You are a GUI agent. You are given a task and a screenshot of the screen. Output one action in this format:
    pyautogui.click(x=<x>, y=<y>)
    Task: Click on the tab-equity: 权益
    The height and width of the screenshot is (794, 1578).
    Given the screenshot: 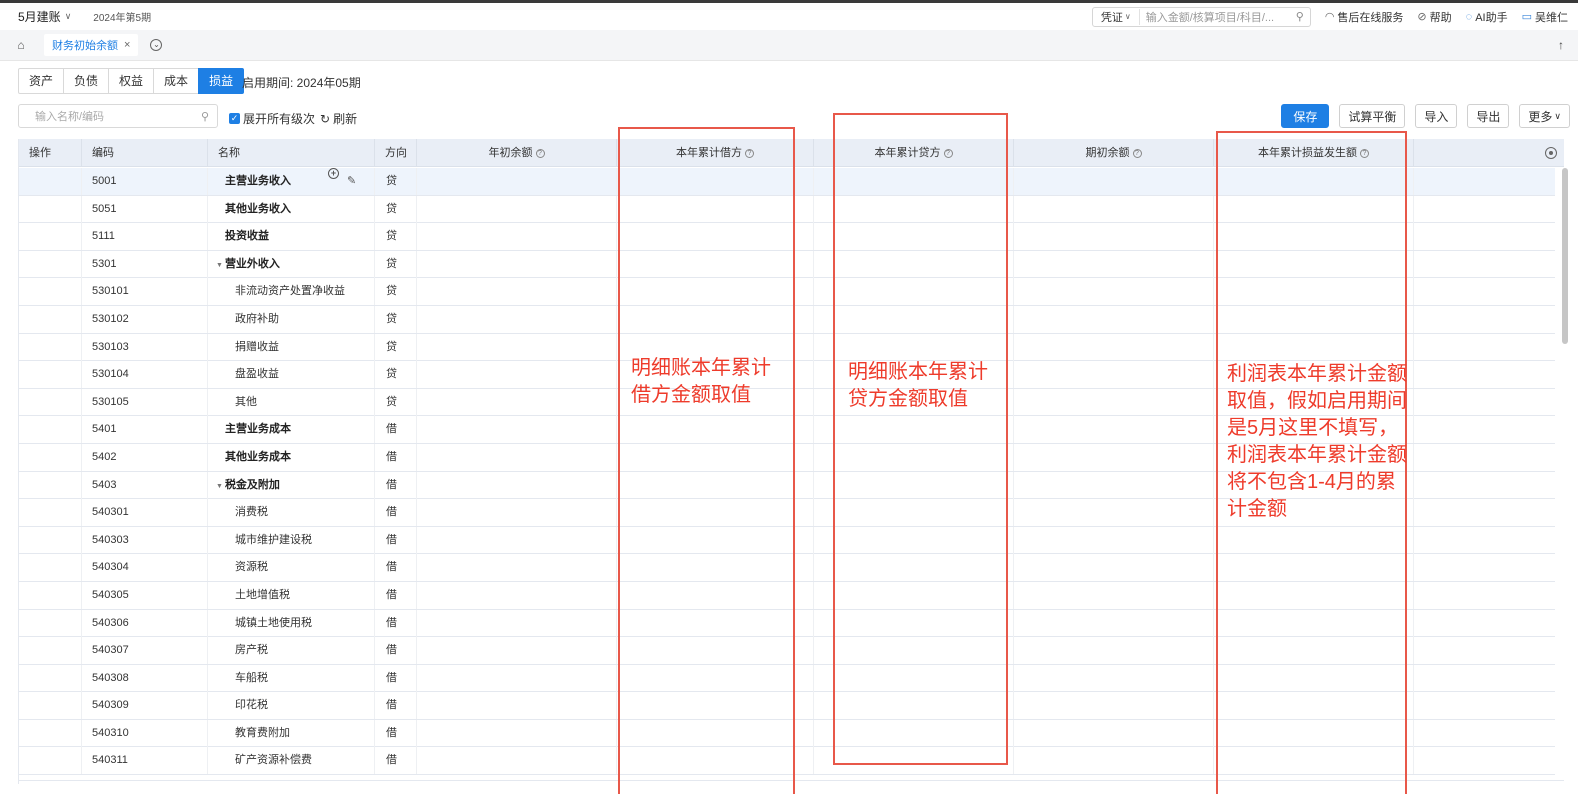 What is the action you would take?
    pyautogui.click(x=131, y=81)
    